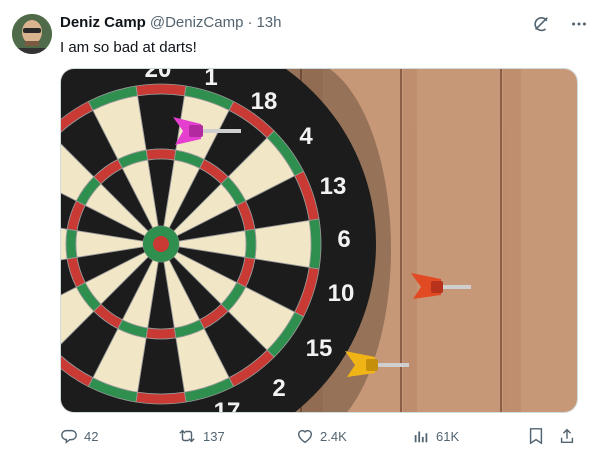 The height and width of the screenshot is (464, 615). Describe the element at coordinates (227, 405) in the screenshot. I see `board-number: 17` at that location.